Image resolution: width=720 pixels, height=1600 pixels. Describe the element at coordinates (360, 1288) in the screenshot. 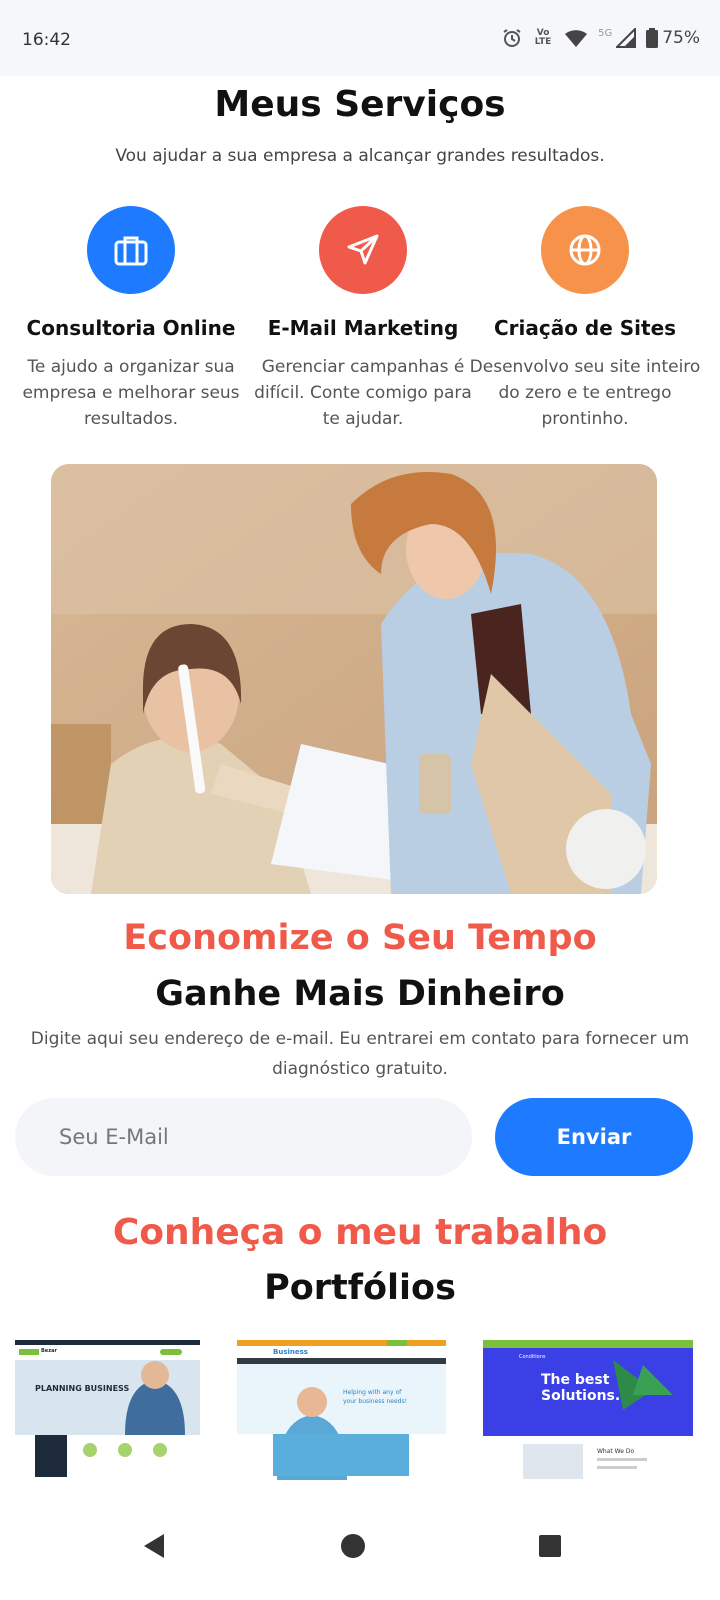

I see `portfolio-title: Portfólios` at that location.